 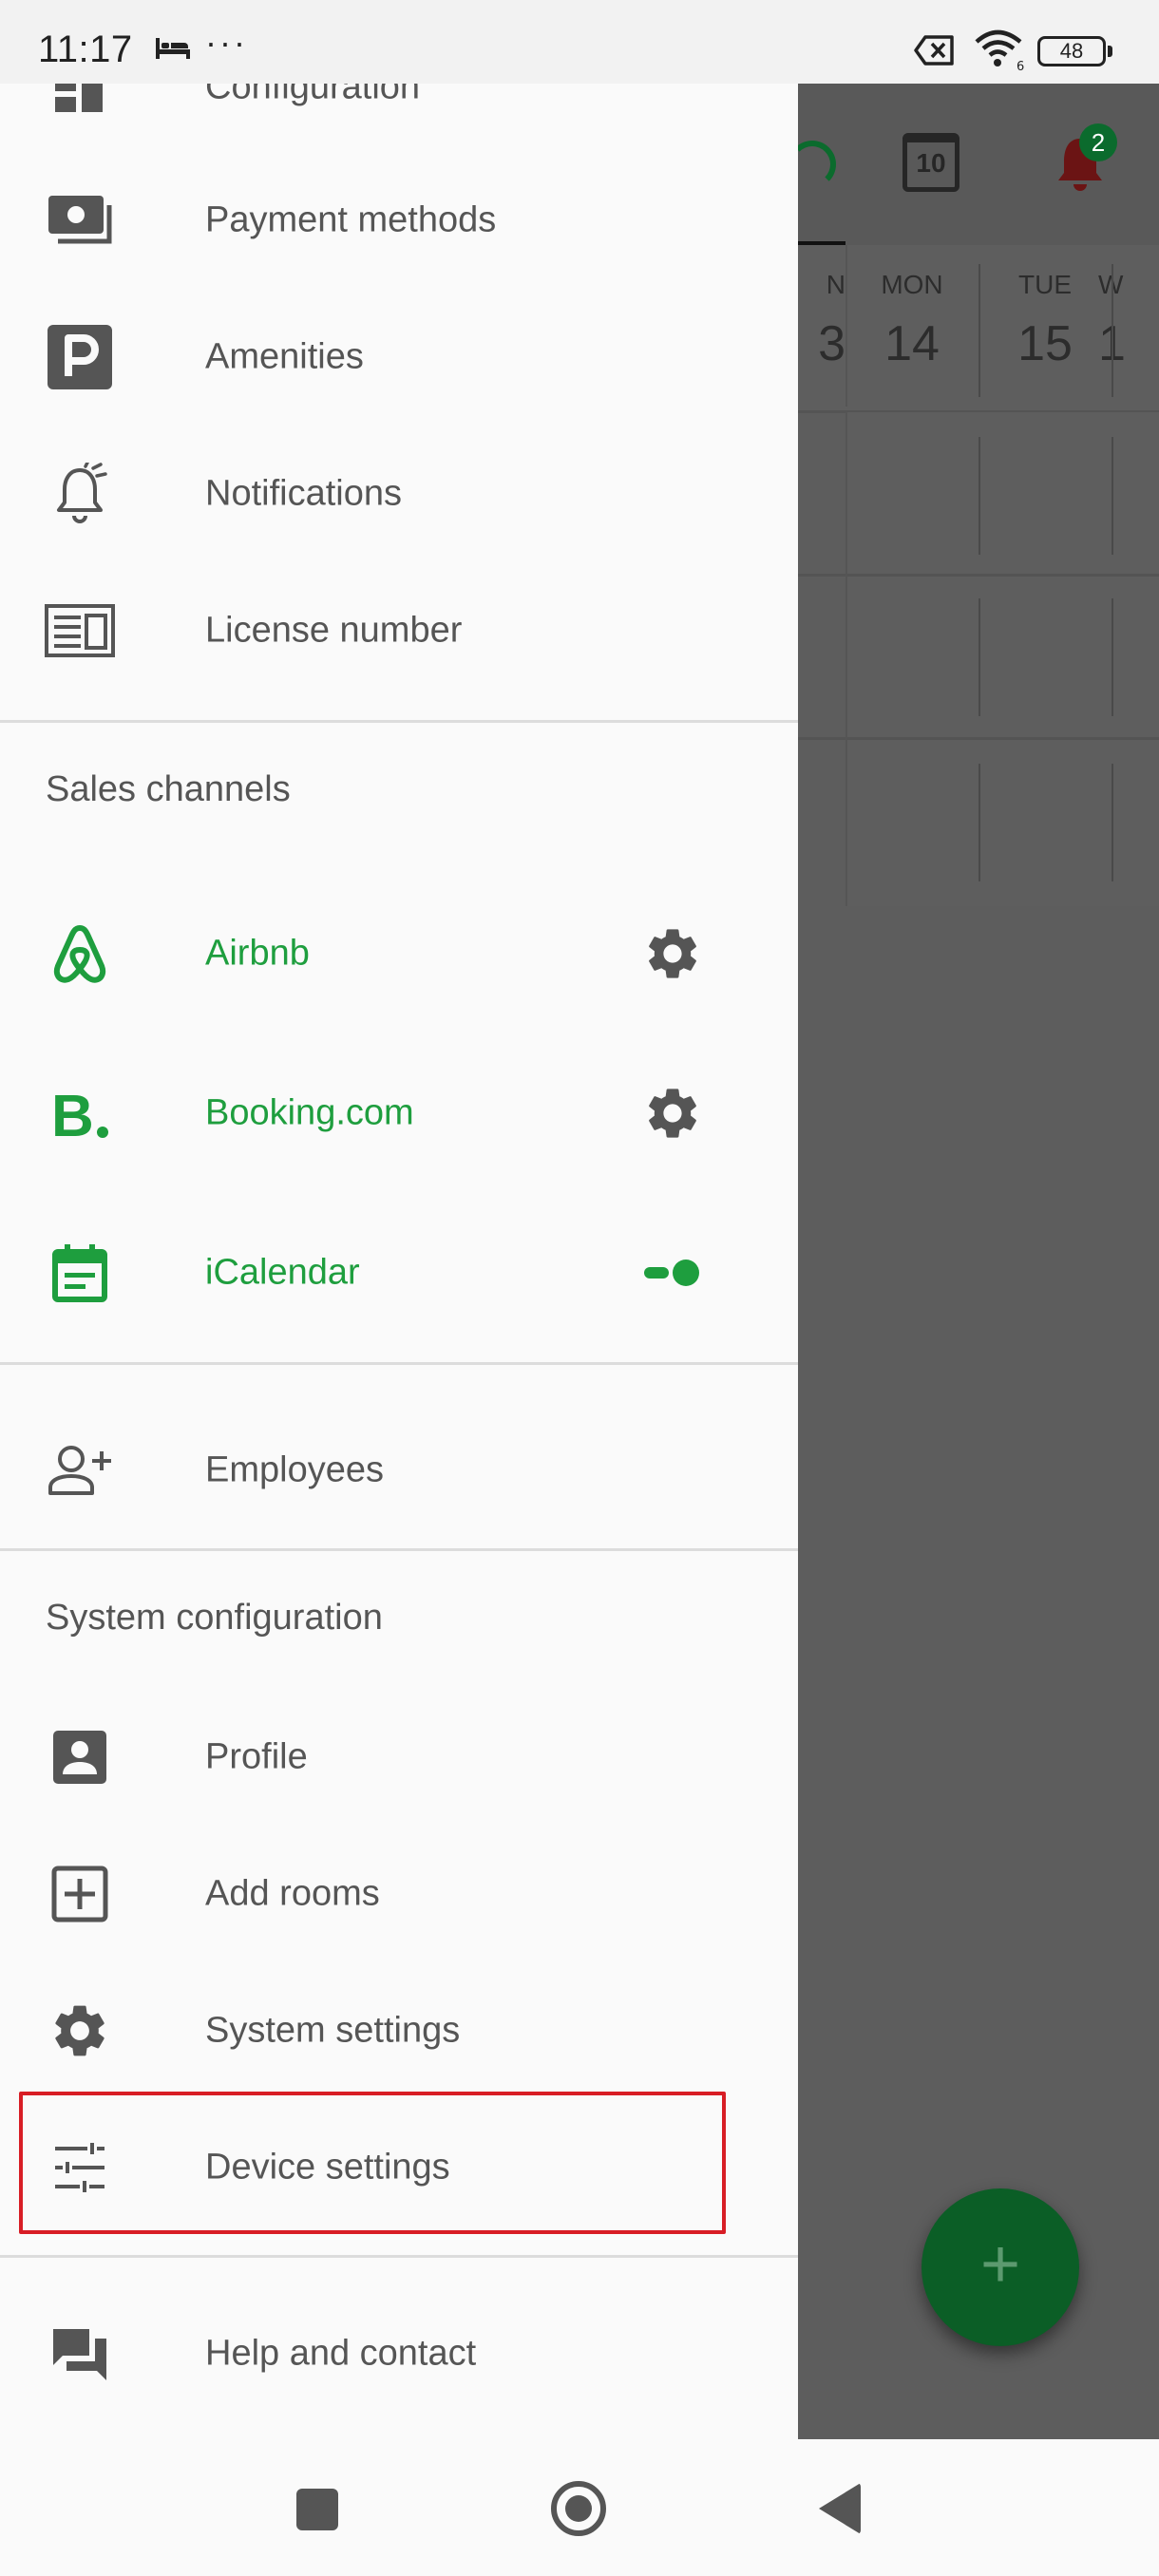 What do you see at coordinates (80, 220) in the screenshot?
I see `payments-icon` at bounding box center [80, 220].